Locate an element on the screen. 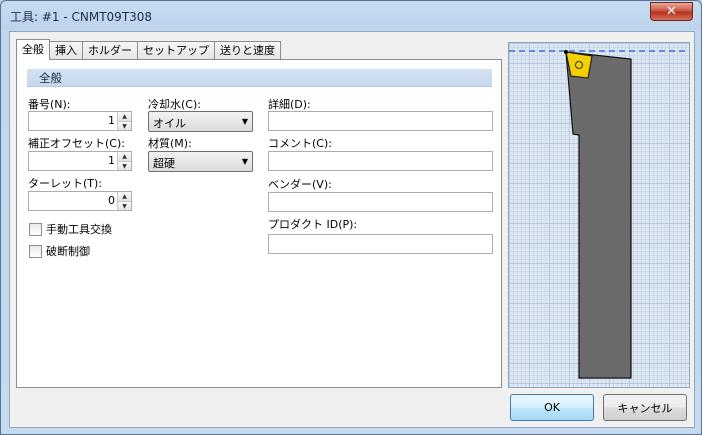 Image resolution: width=702 pixels, height=435 pixels. tab-insert: 挿入 is located at coordinates (66, 50).